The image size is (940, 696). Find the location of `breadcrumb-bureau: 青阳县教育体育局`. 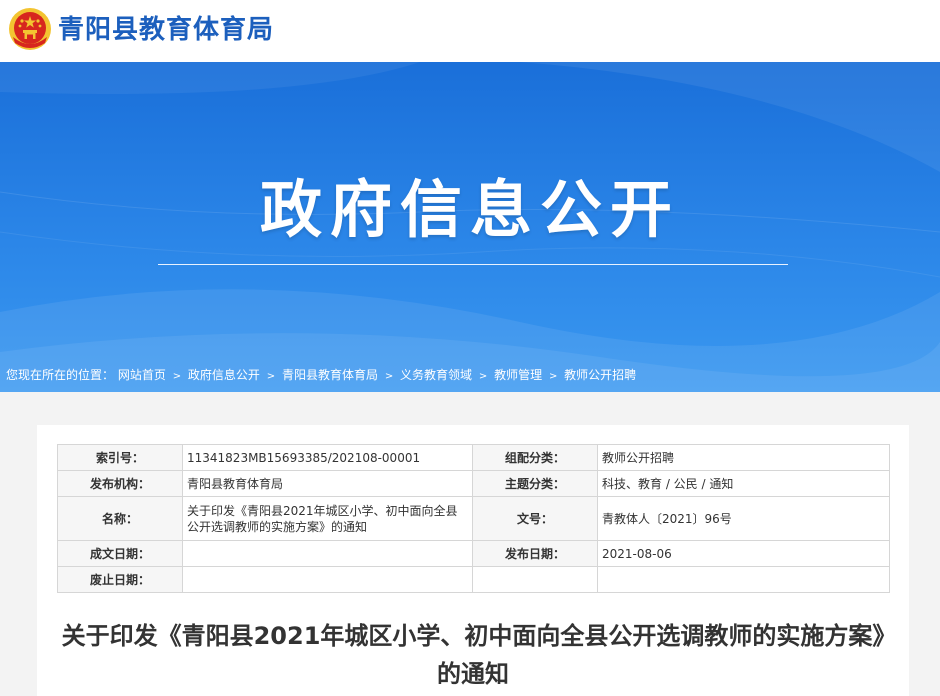

breadcrumb-bureau: 青阳县教育体育局 is located at coordinates (330, 375).